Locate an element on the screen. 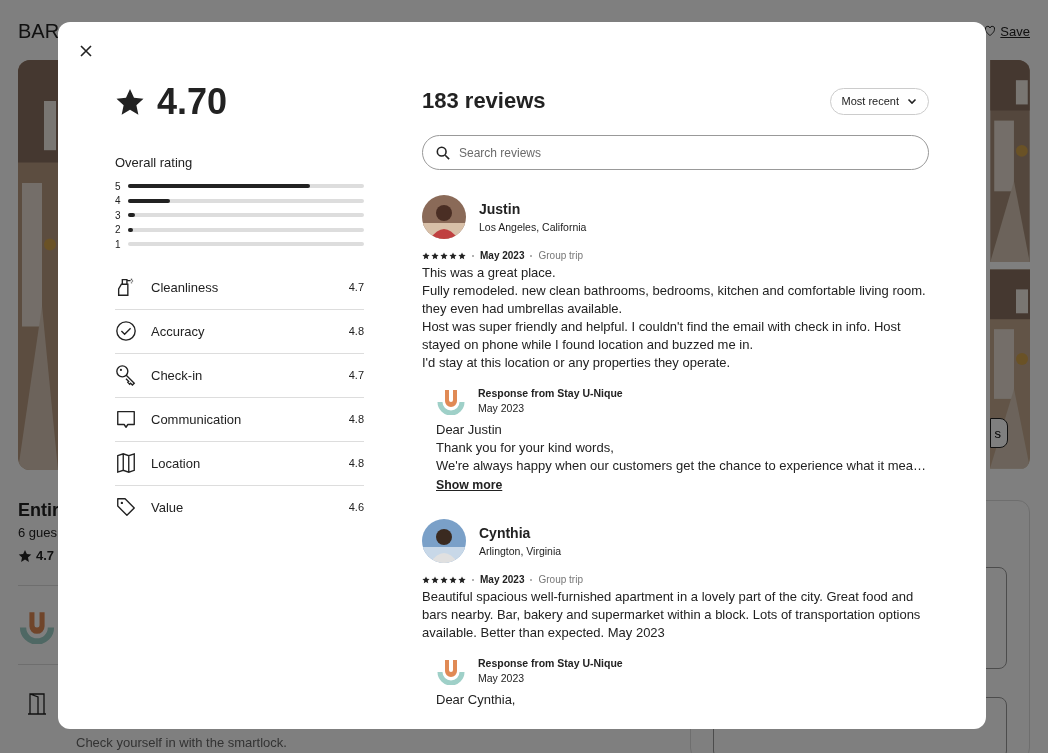 The image size is (1048, 753). checkin-note: Check yourself in with the smartlock. is located at coordinates (181, 742).